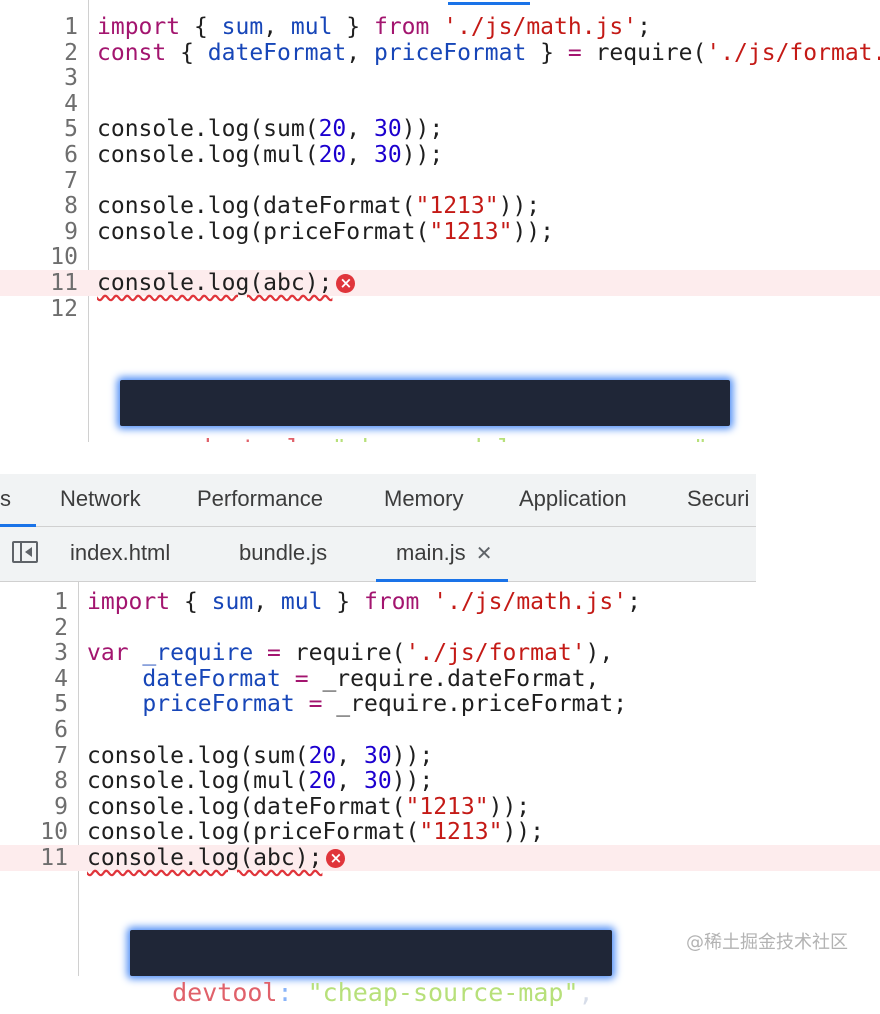  What do you see at coordinates (440, 628) in the screenshot?
I see `code-line: 2` at bounding box center [440, 628].